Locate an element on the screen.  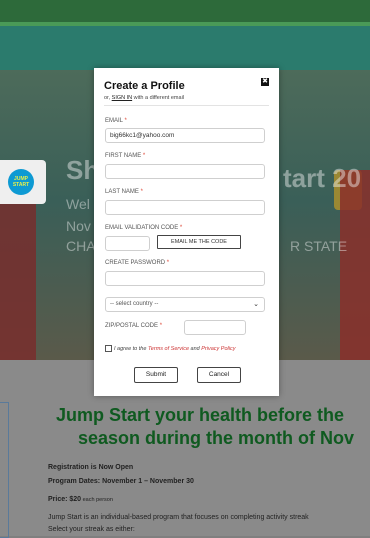
hero-welcome: Wel is located at coordinates (78, 204).